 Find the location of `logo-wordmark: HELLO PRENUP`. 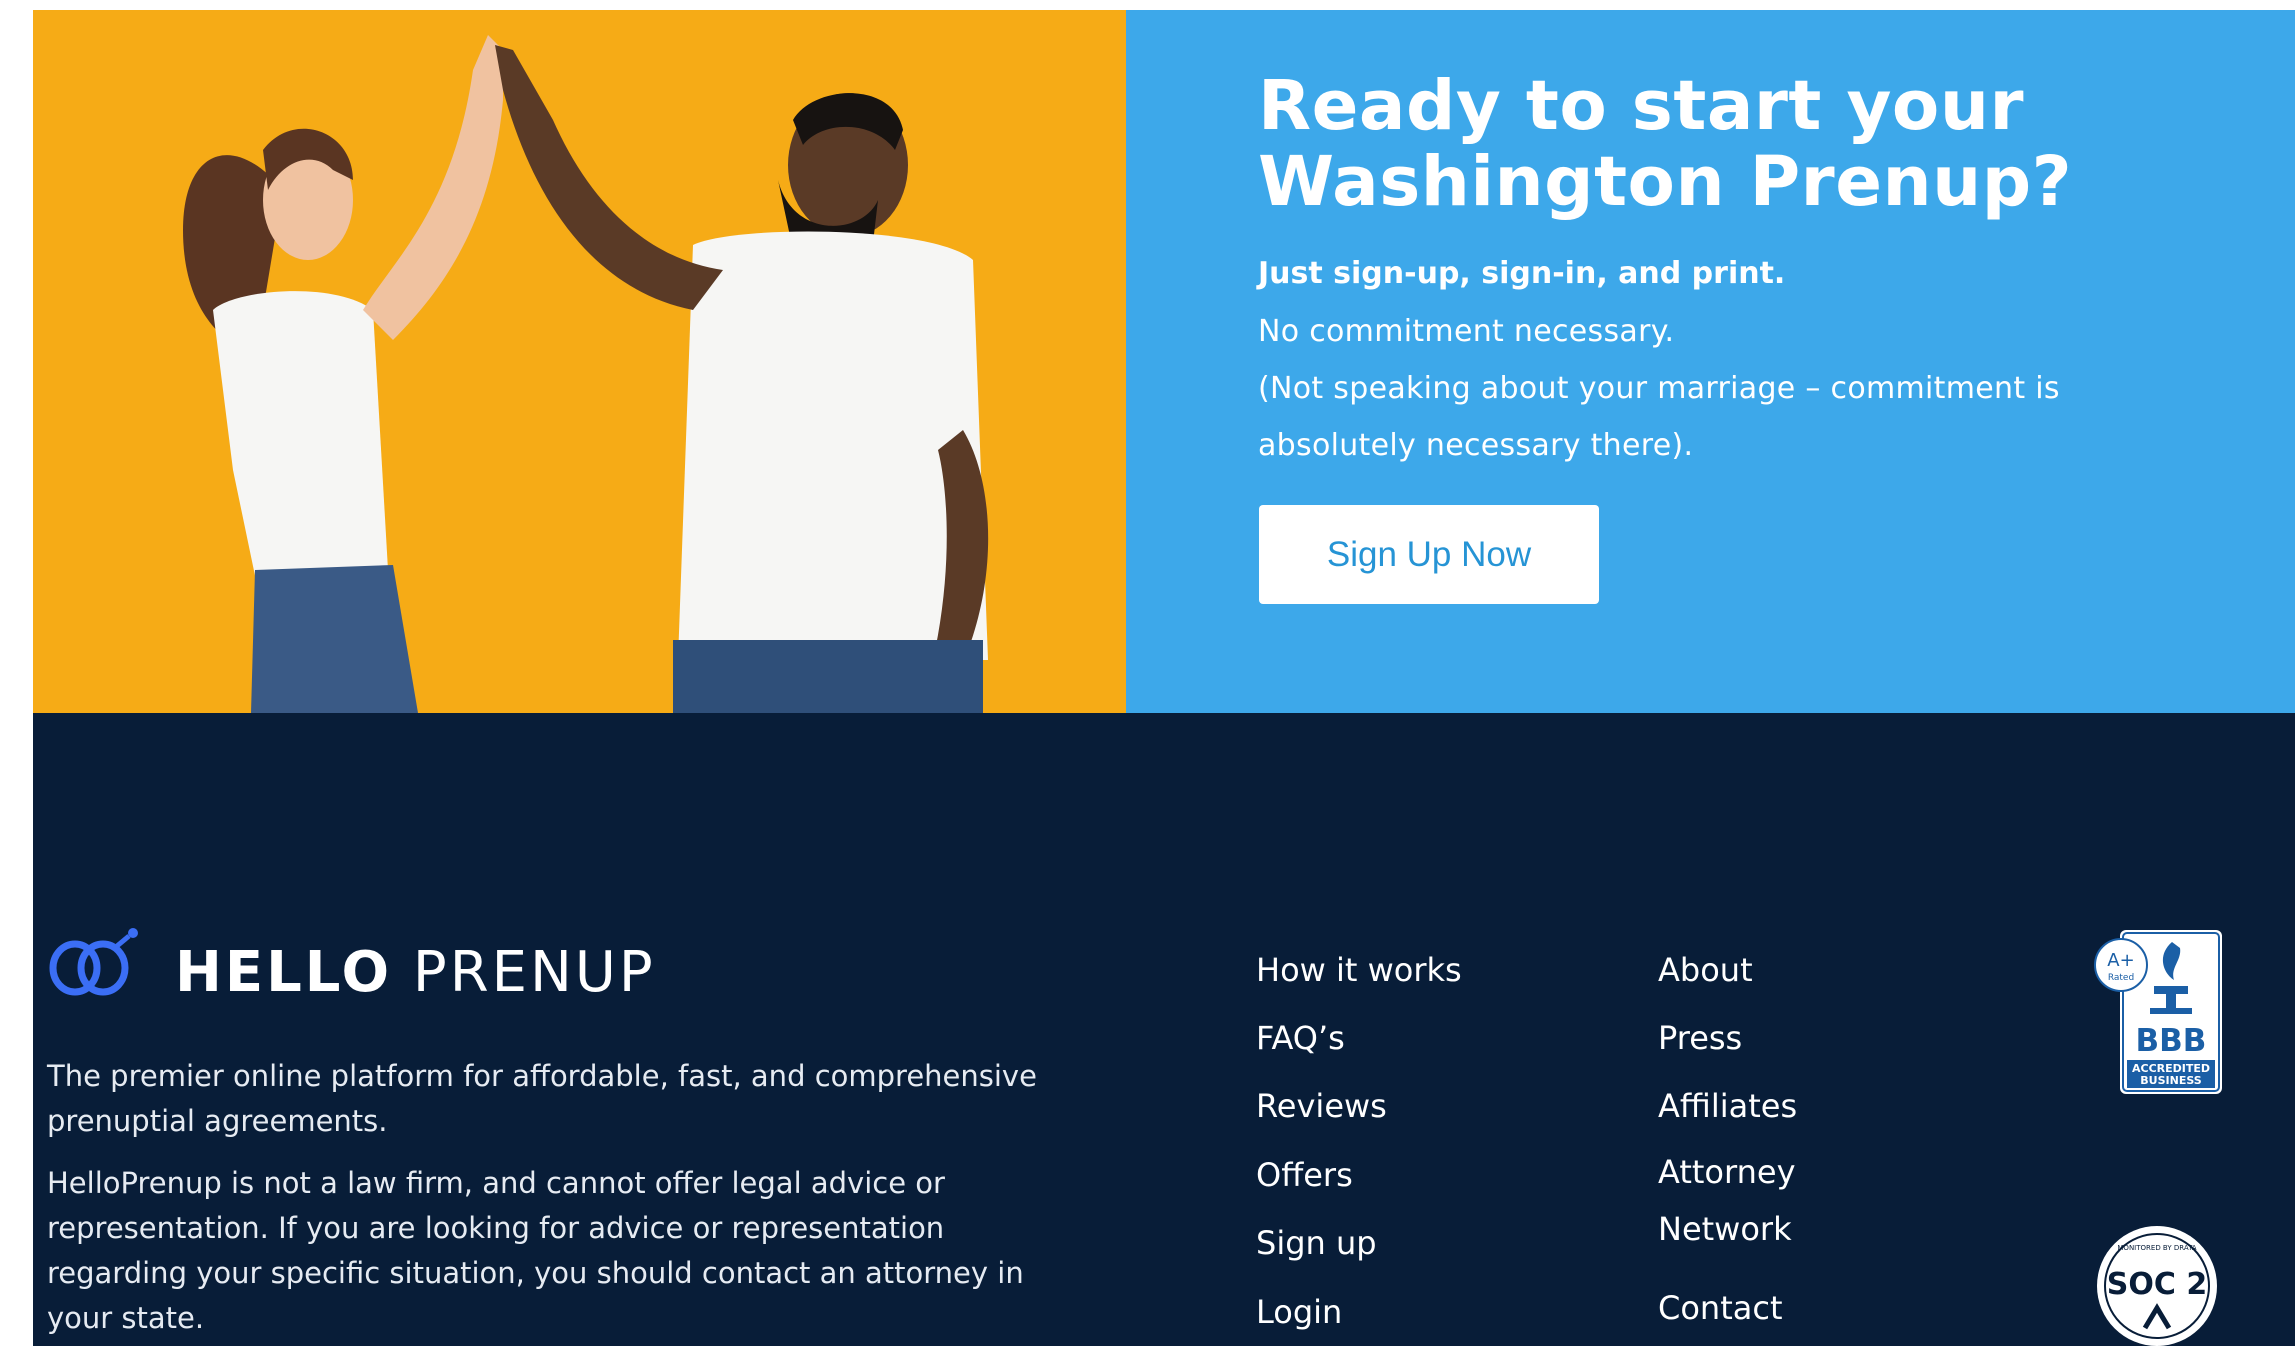

logo-wordmark: HELLO PRENUP is located at coordinates (415, 973).